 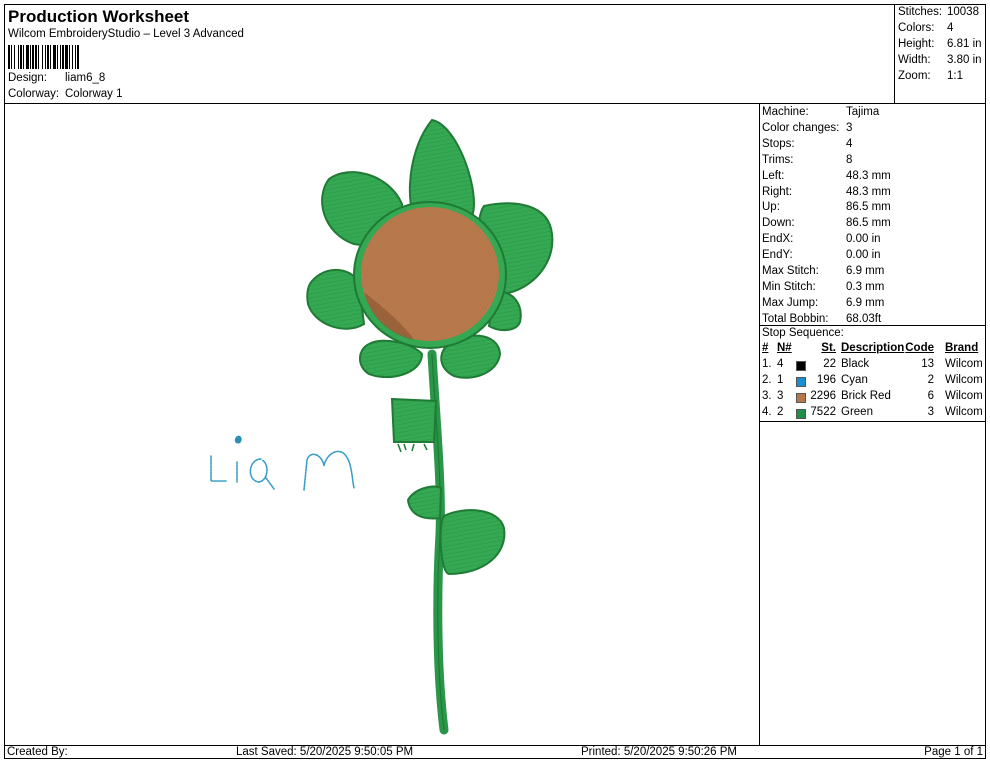 What do you see at coordinates (807, 161) in the screenshot?
I see `machine-info-row: Trims: 8` at bounding box center [807, 161].